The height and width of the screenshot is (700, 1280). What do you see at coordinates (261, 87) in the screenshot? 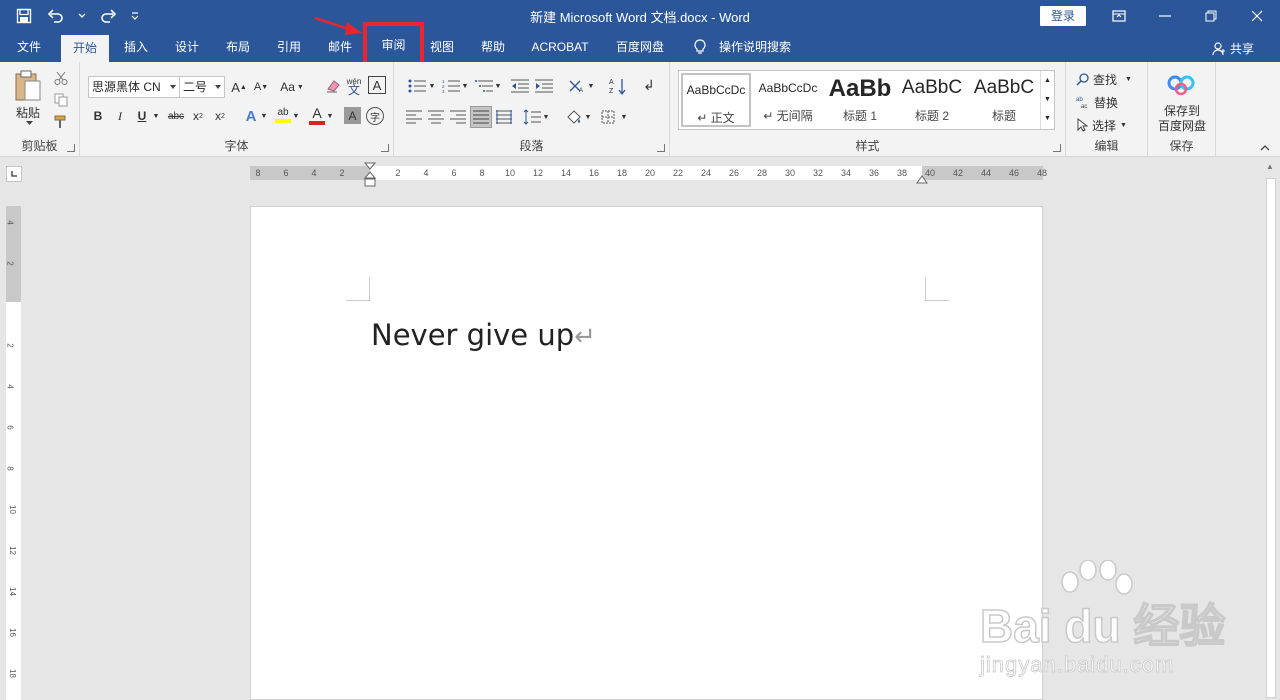
I see `shrink-font-icon: A ▼` at bounding box center [261, 87].